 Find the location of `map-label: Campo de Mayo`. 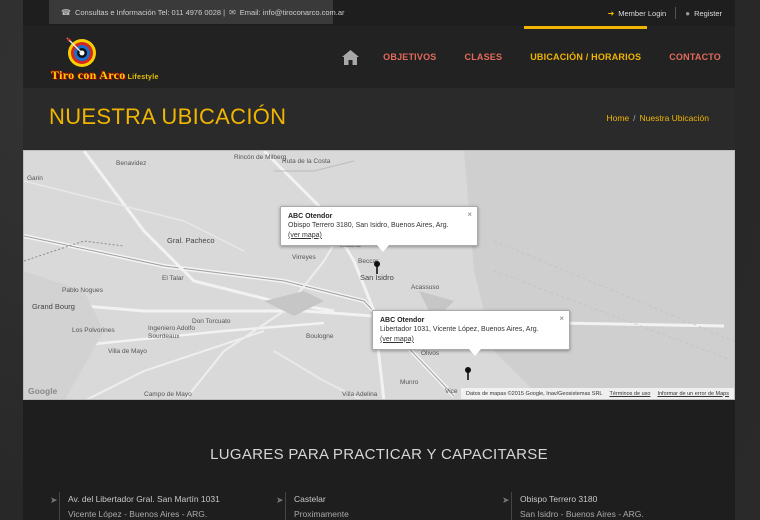

map-label: Campo de Mayo is located at coordinates (168, 394).